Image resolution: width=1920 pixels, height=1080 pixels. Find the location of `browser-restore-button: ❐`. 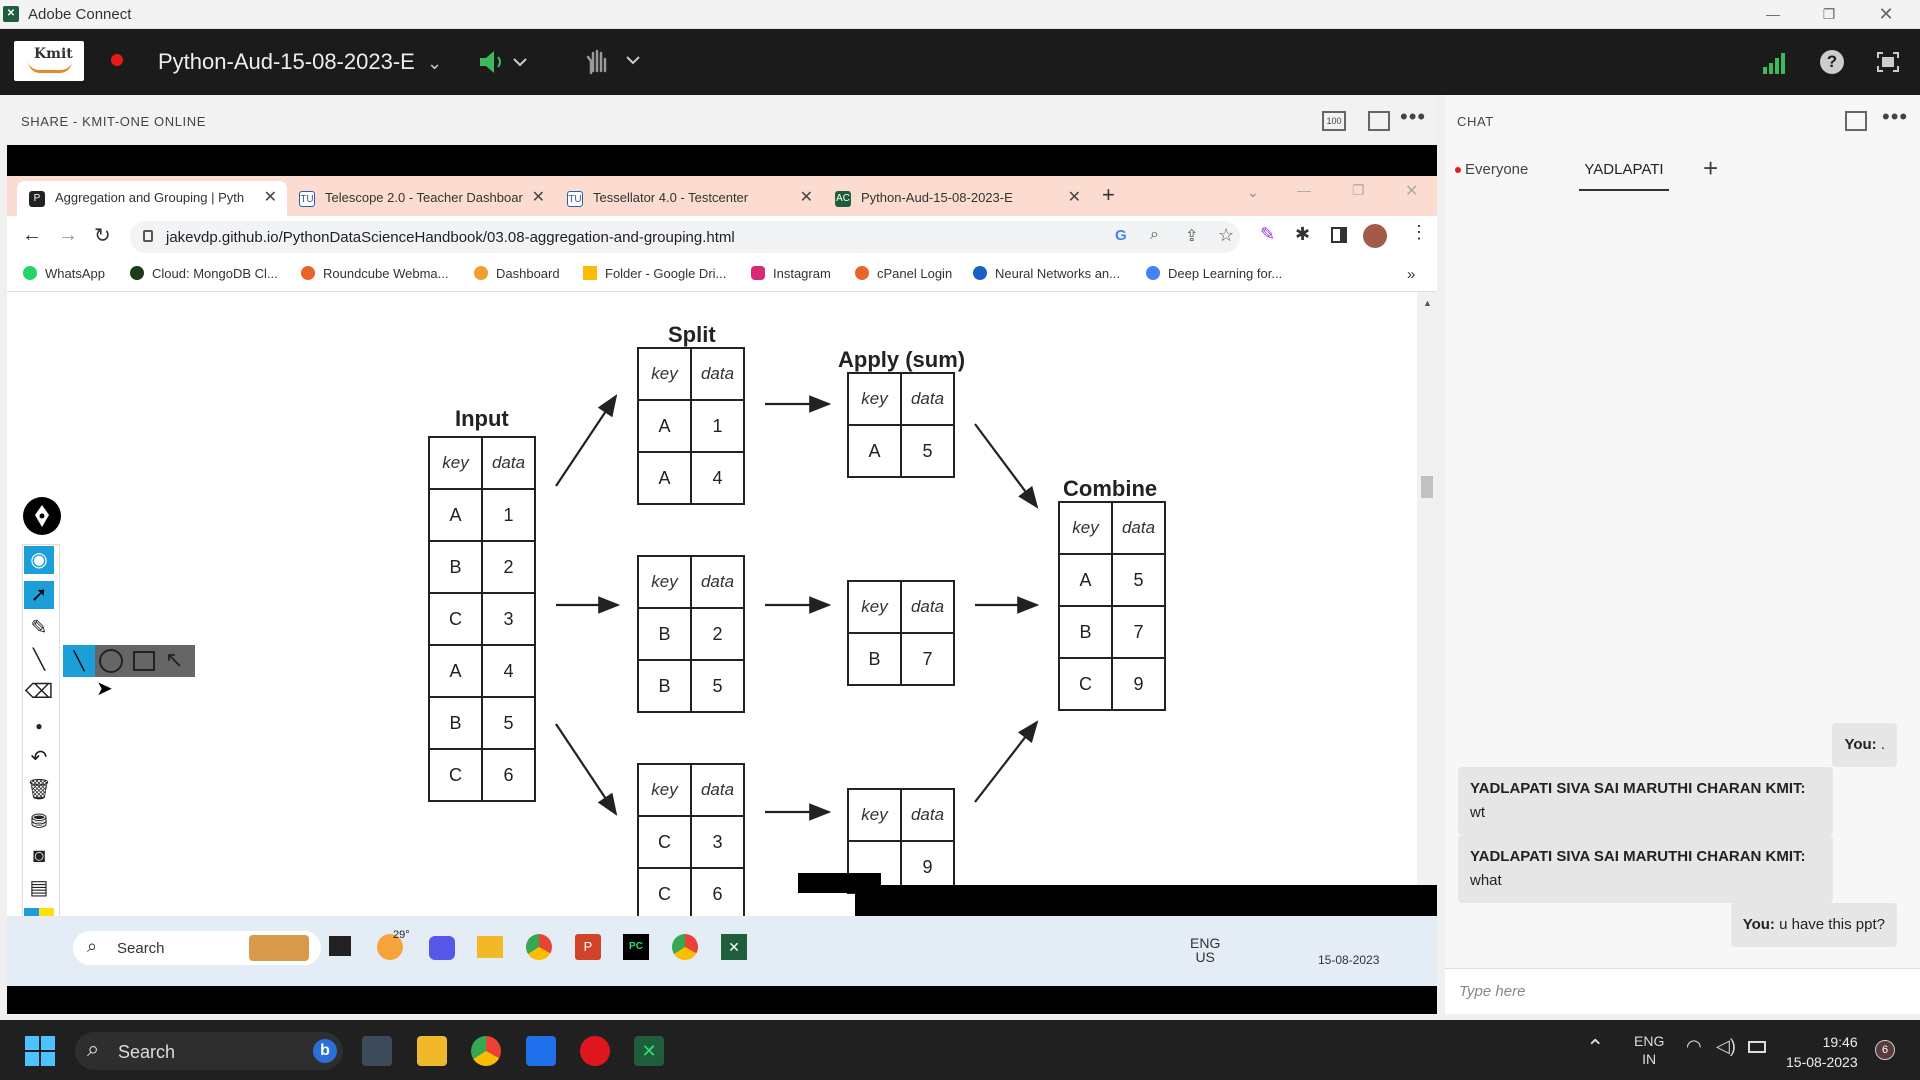

browser-restore-button: ❐ is located at coordinates (1358, 190).